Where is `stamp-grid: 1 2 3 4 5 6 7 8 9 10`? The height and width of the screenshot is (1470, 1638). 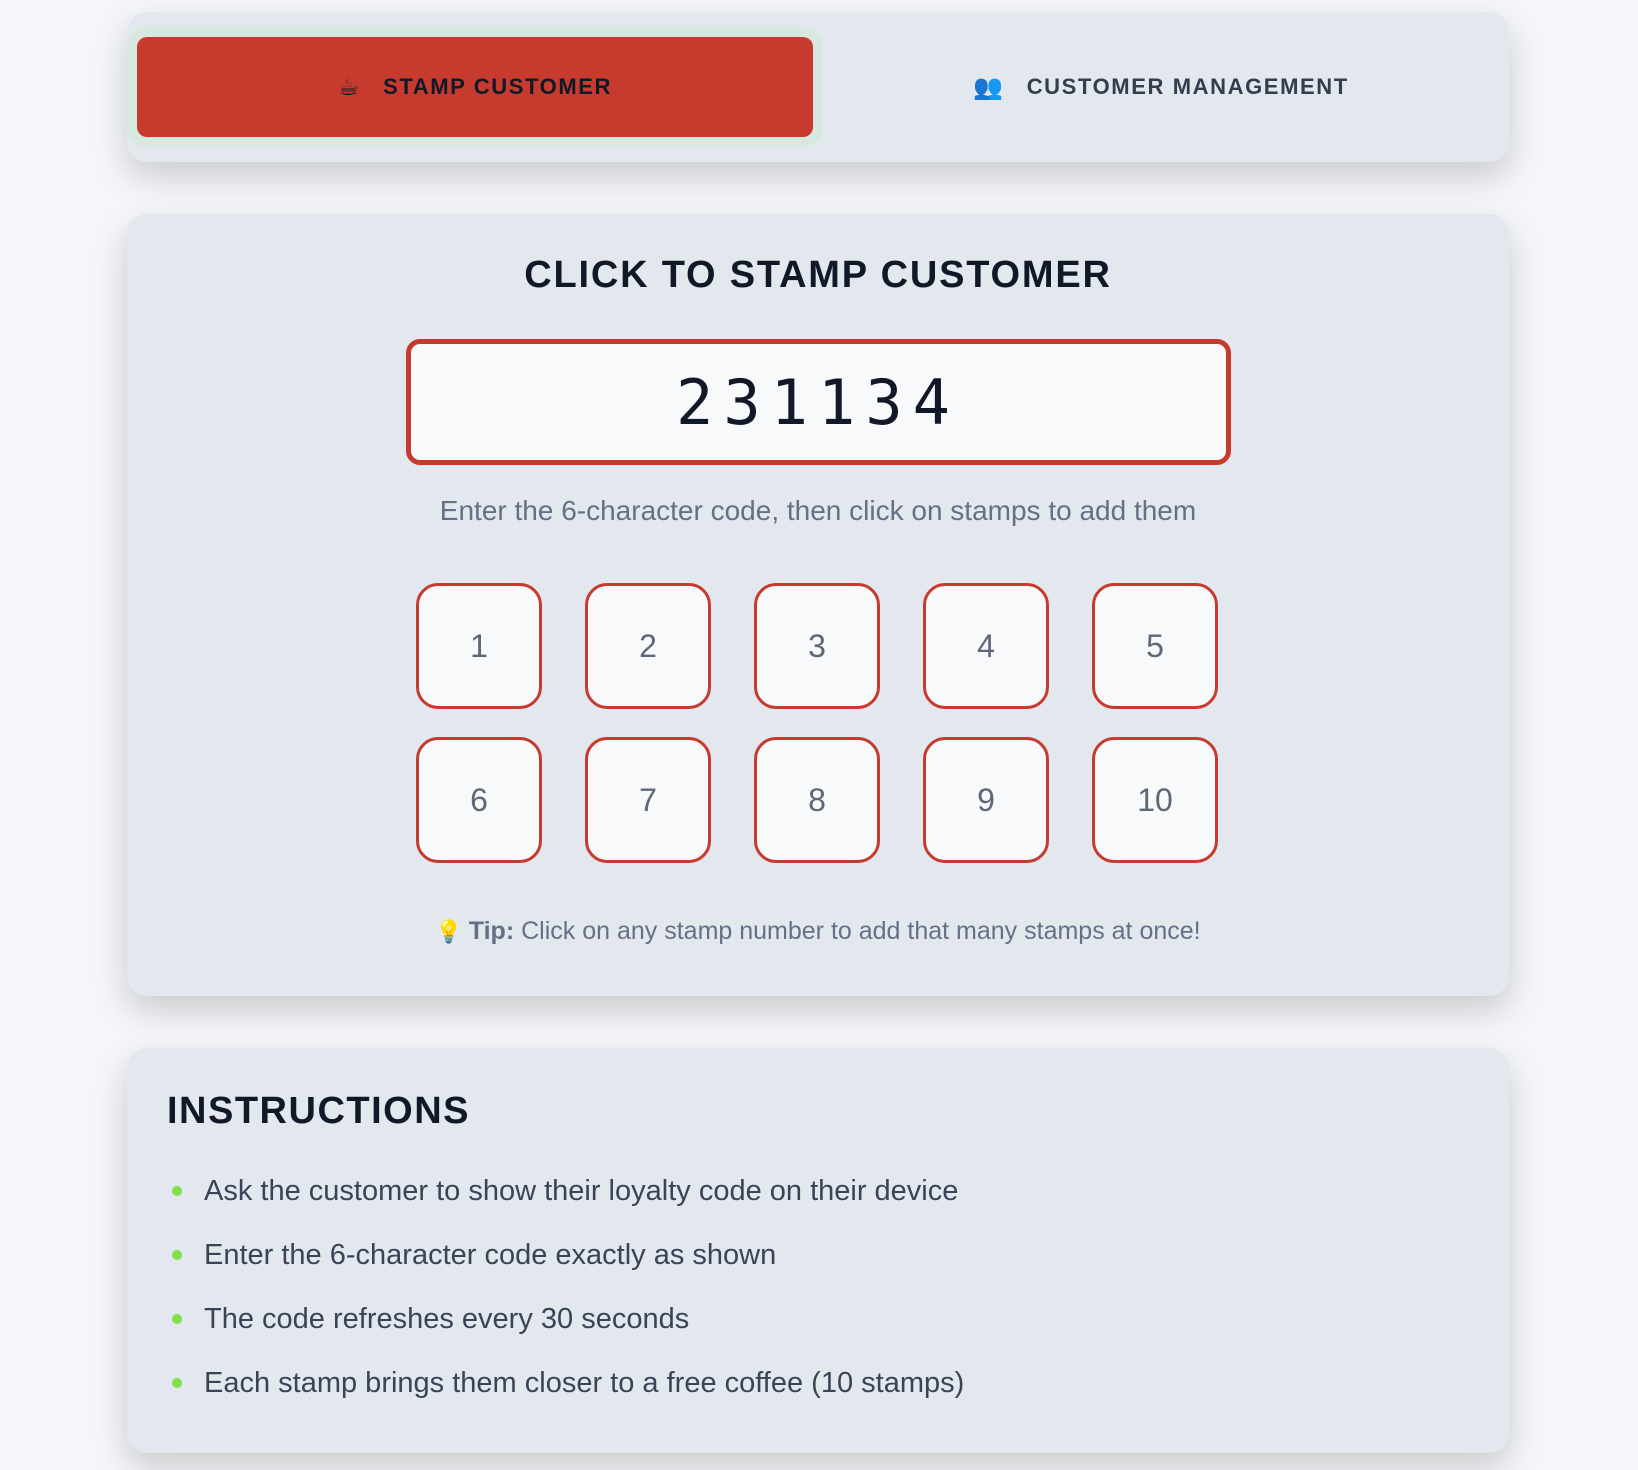 stamp-grid: 1 2 3 4 5 6 7 8 9 10 is located at coordinates (818, 723).